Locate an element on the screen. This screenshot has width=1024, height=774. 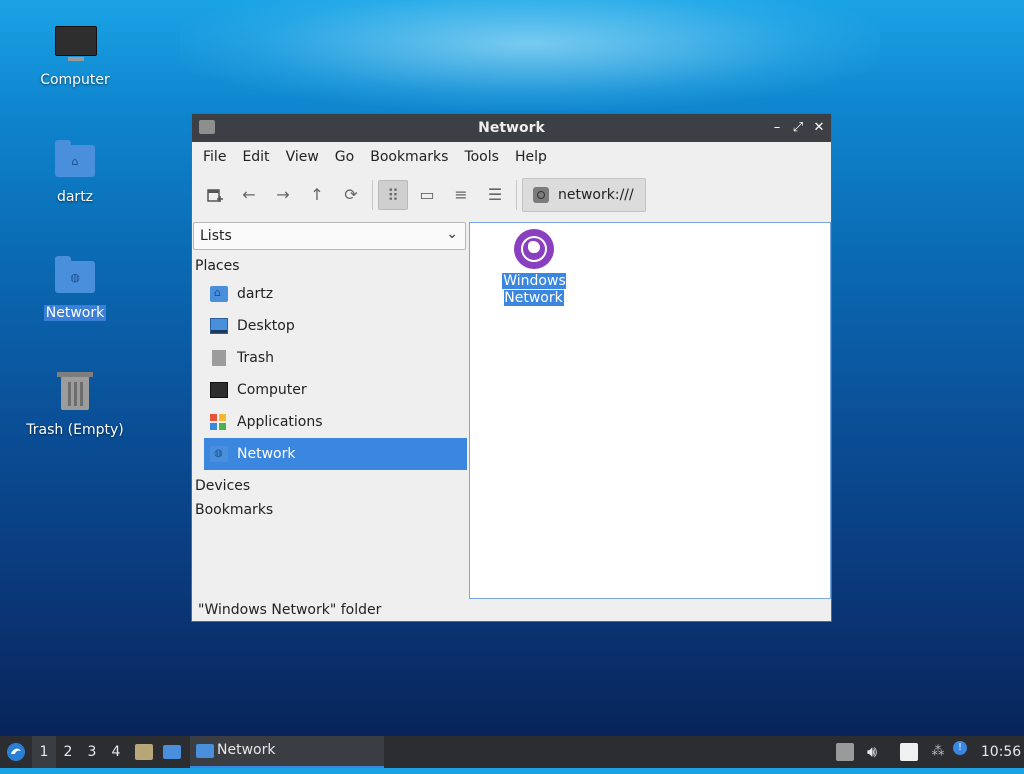
place-label: dartz is located at coordinates (255, 294).